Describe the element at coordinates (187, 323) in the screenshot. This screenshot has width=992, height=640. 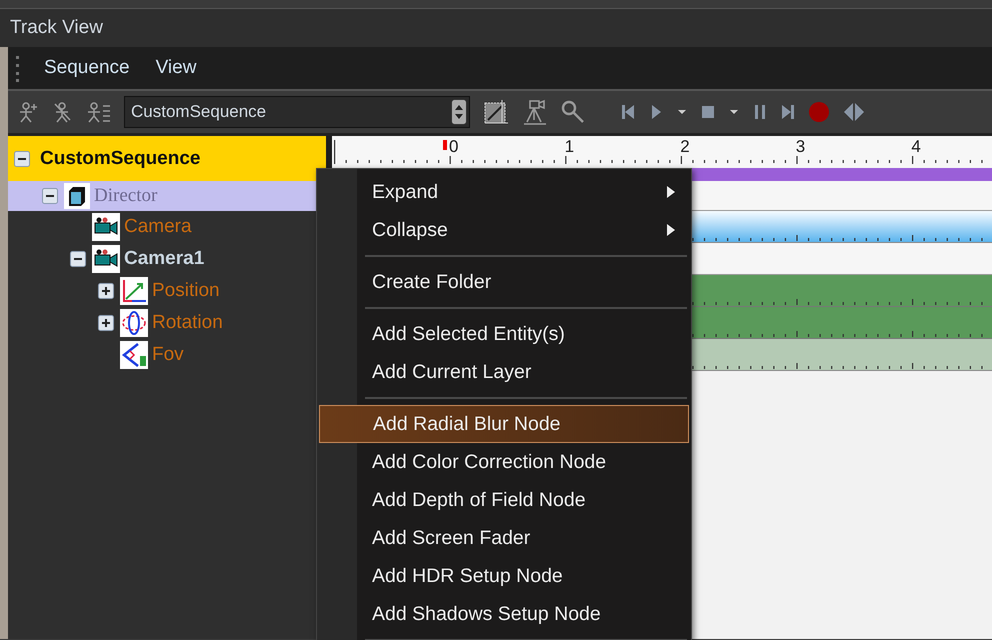
I see `tree-item-label: Rotation` at that location.